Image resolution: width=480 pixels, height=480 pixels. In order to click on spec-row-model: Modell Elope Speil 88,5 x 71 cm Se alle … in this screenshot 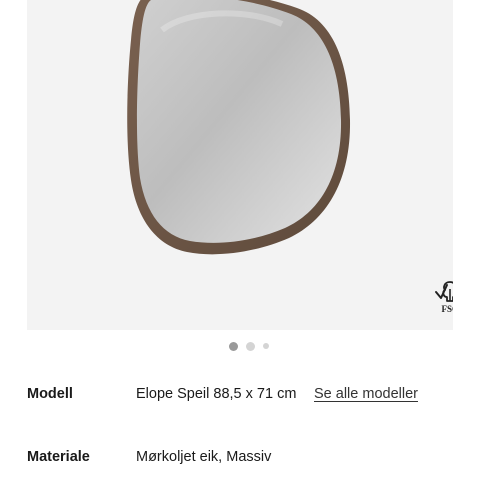, I will do `click(240, 397)`.